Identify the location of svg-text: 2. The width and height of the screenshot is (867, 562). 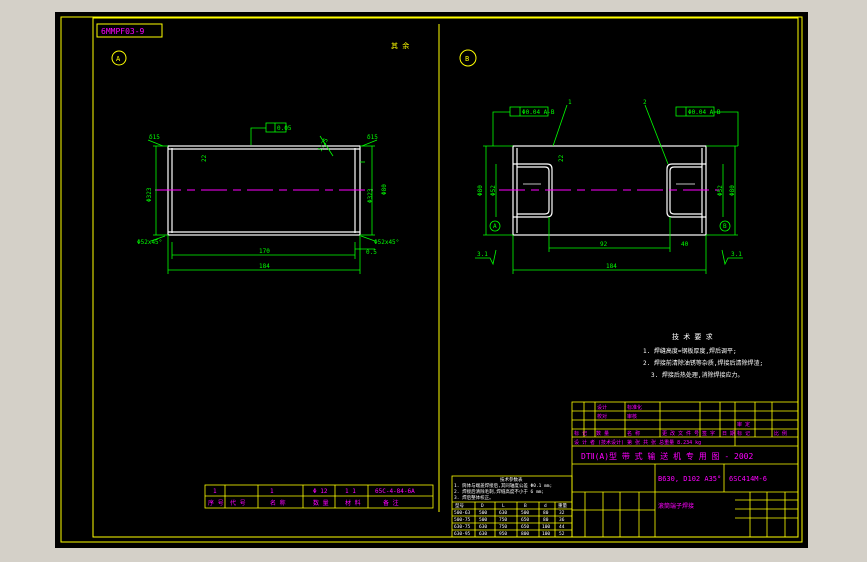
(645, 102).